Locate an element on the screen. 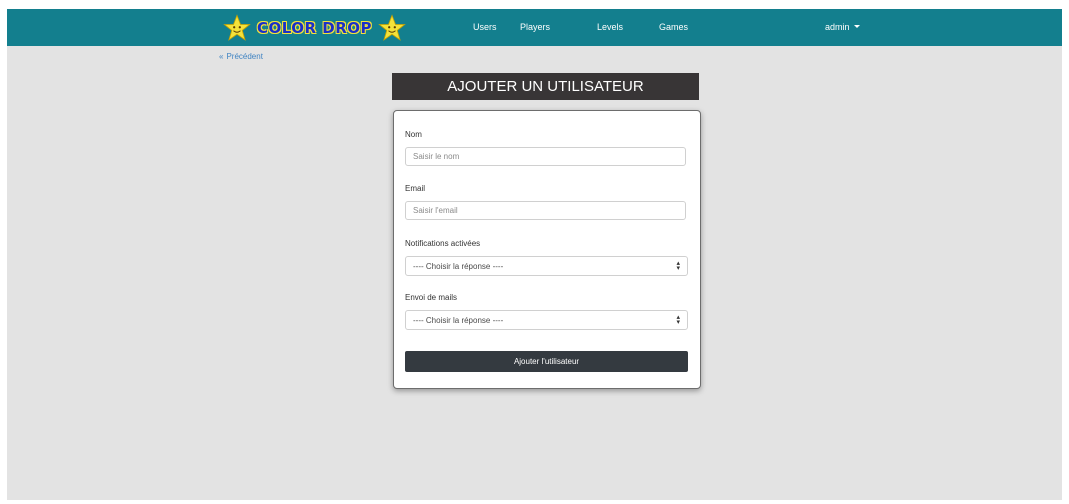  user-menu-label: admin is located at coordinates (837, 27).